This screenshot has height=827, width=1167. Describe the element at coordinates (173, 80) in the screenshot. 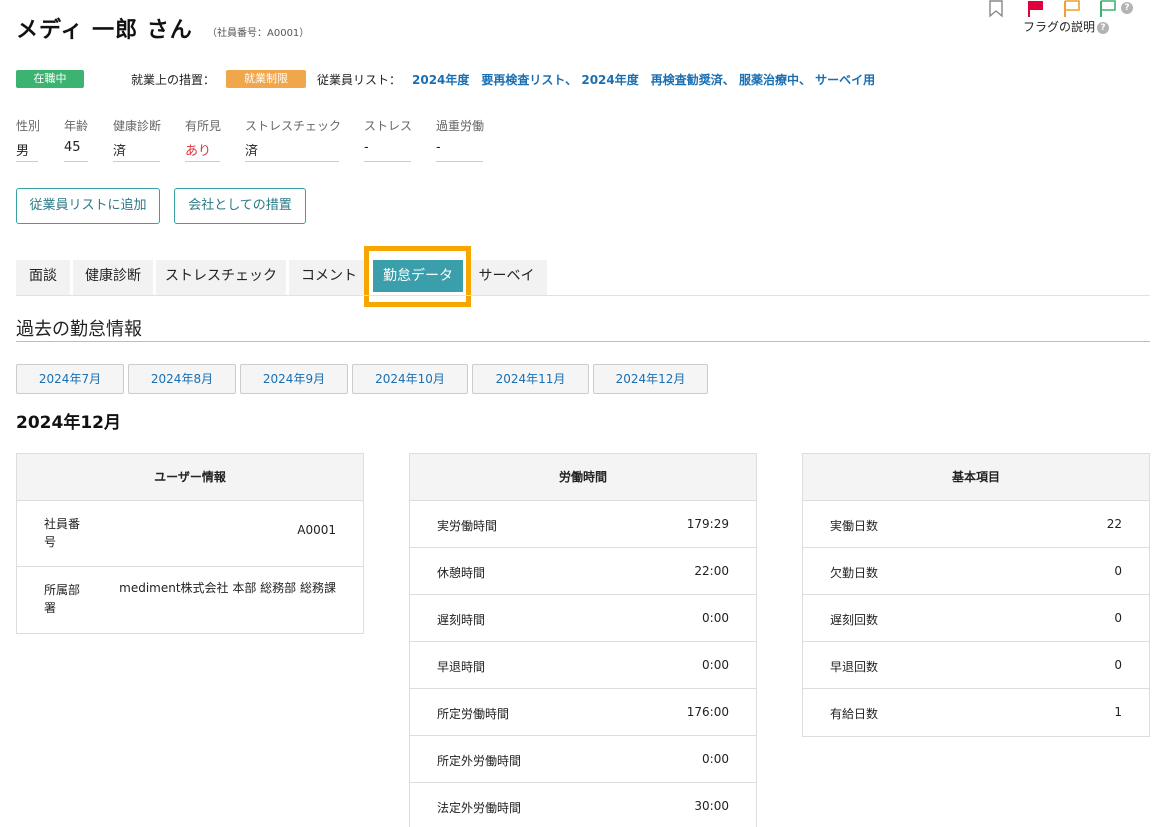

I see `work-measure-label: 就業上の措置：` at that location.